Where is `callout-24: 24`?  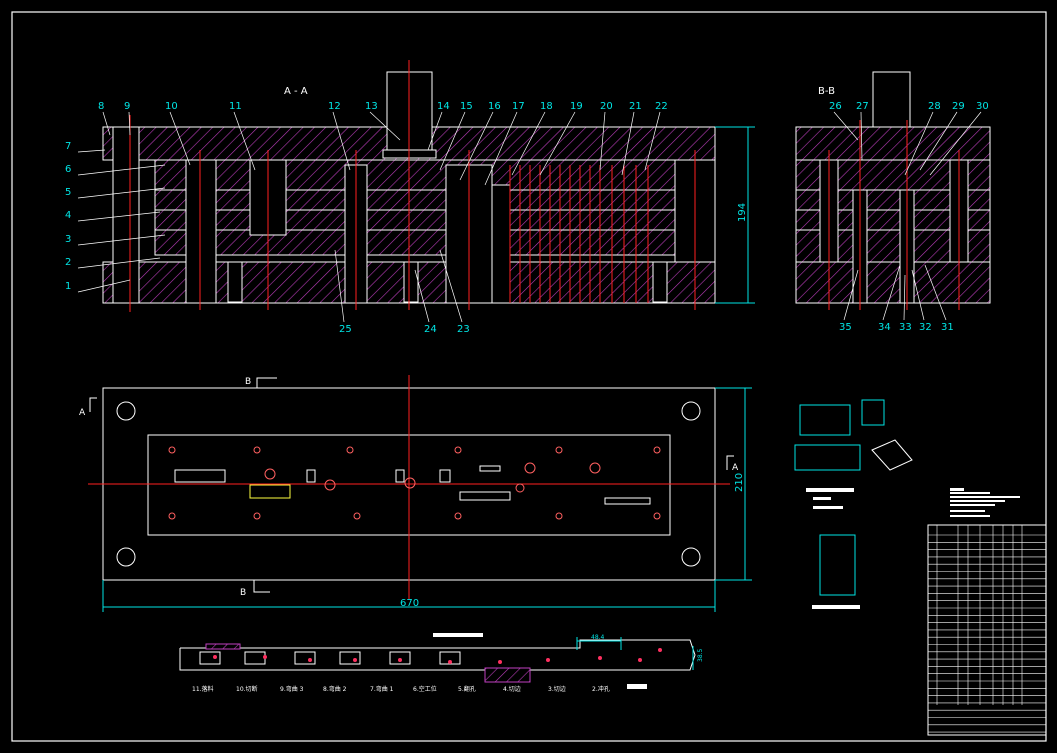
callout-24: 24 is located at coordinates (430, 329).